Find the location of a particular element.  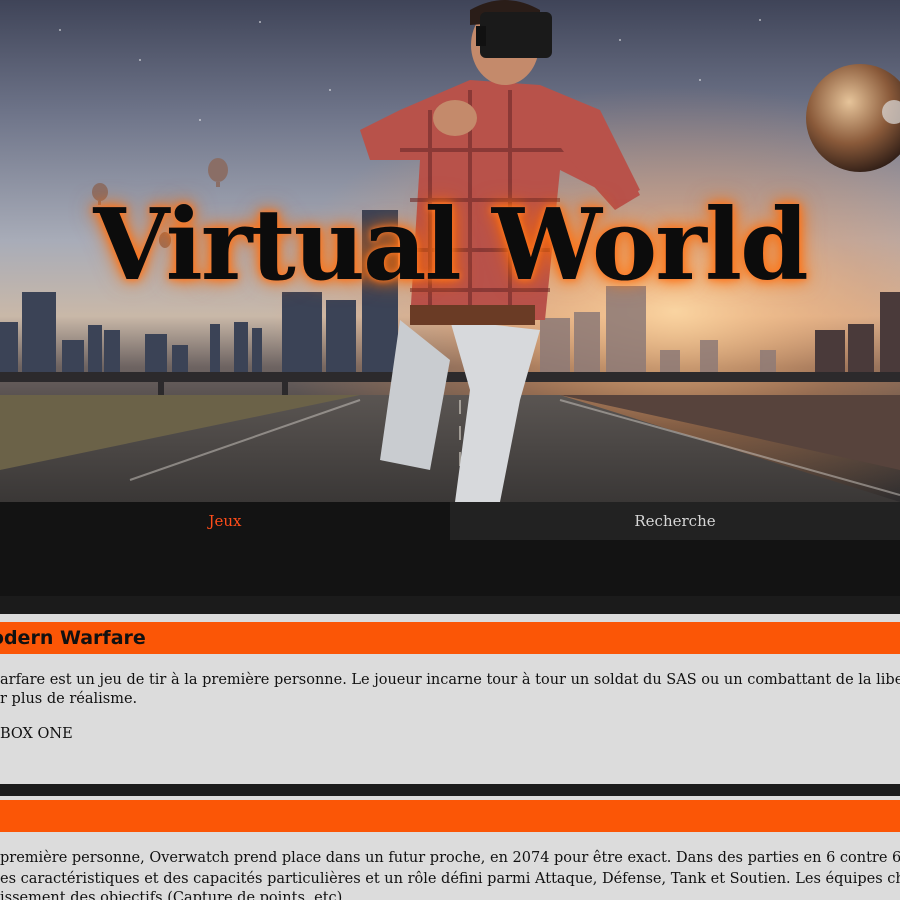

tab-jeux: Jeux is located at coordinates (225, 521).